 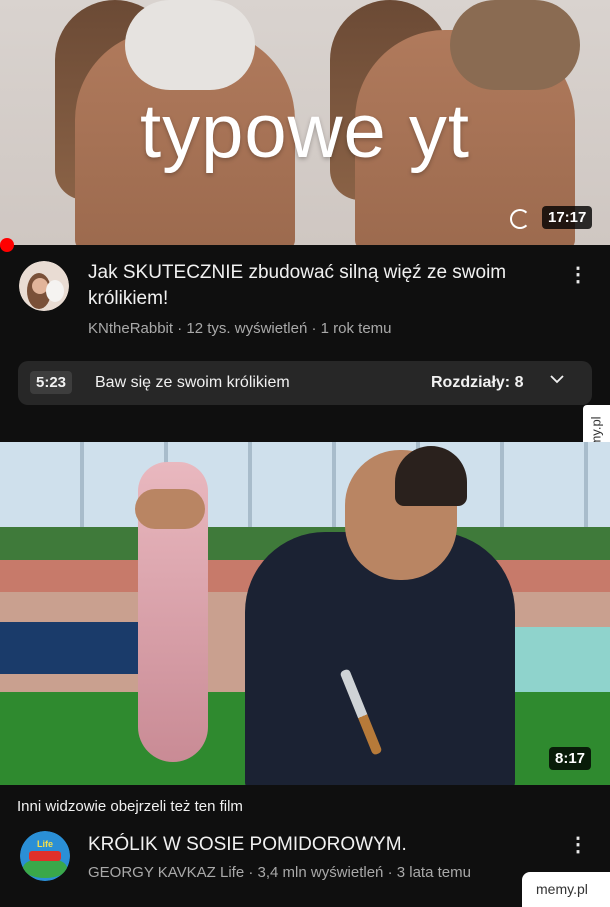 I want to click on svg-text: Life, so click(x=45, y=844).